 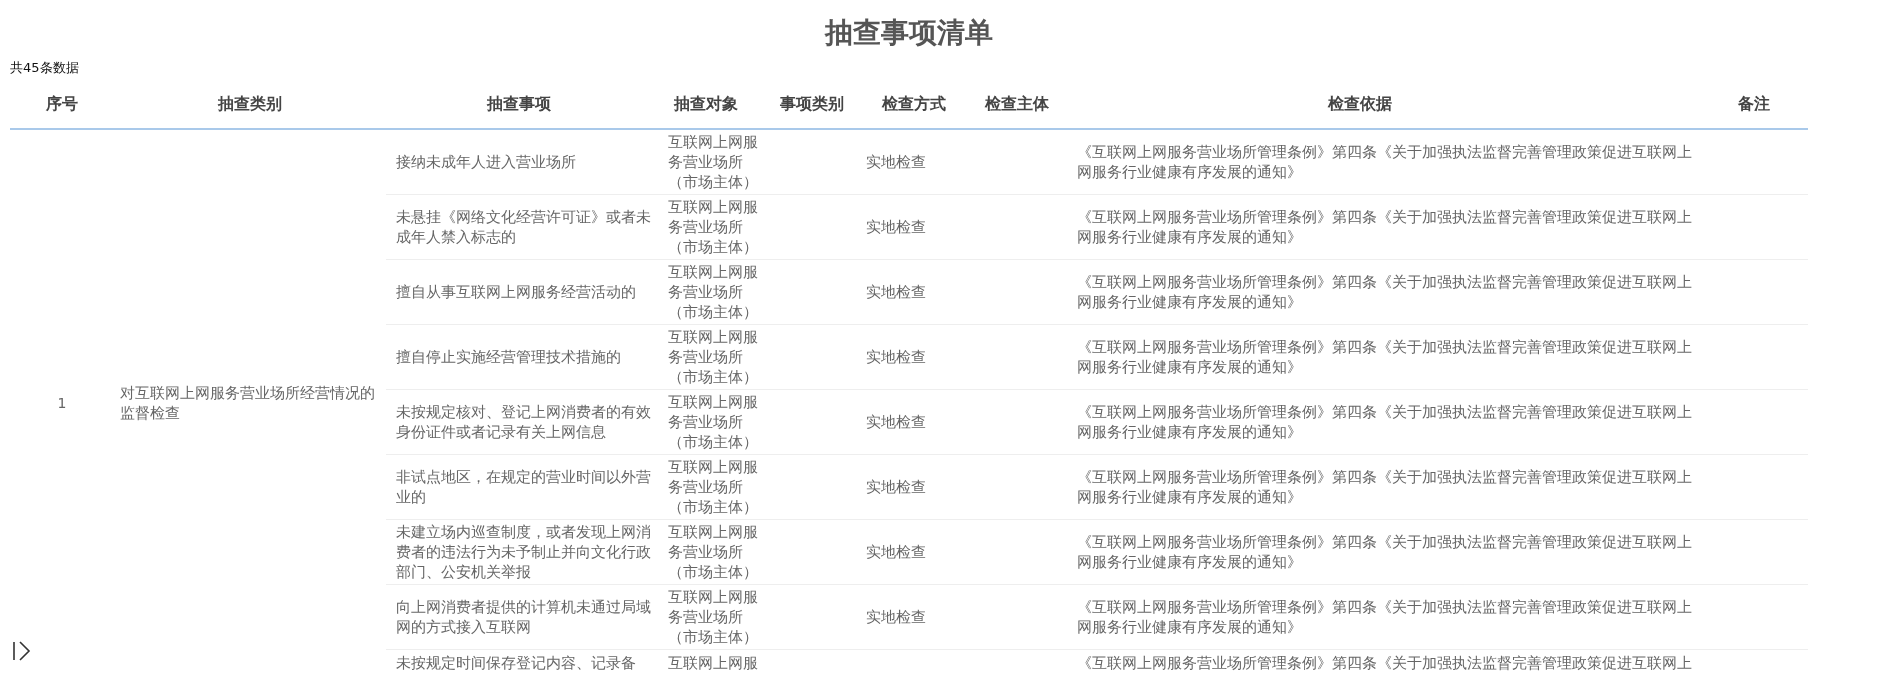 What do you see at coordinates (1017, 104) in the screenshot?
I see `column-header: 检查主体` at bounding box center [1017, 104].